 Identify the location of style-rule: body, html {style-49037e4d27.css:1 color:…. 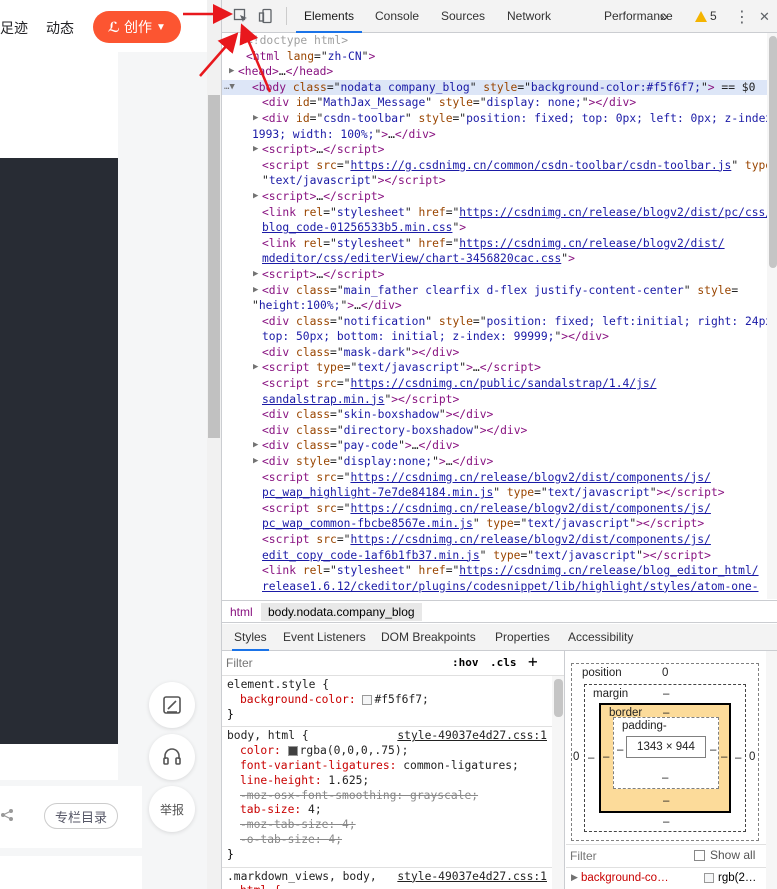
(387, 797).